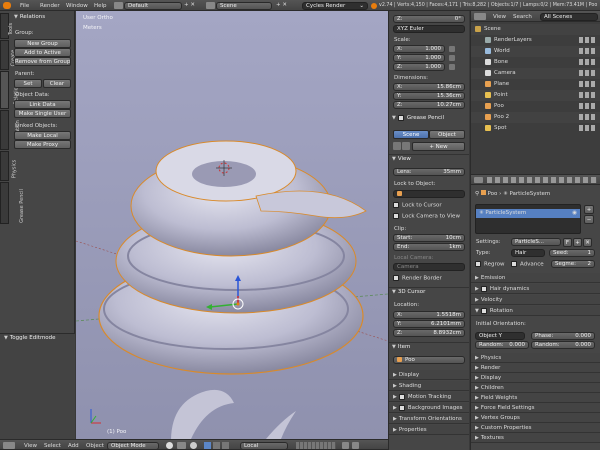  Describe the element at coordinates (478, 180) in the screenshot. I see `properties-editor-icon` at that location.